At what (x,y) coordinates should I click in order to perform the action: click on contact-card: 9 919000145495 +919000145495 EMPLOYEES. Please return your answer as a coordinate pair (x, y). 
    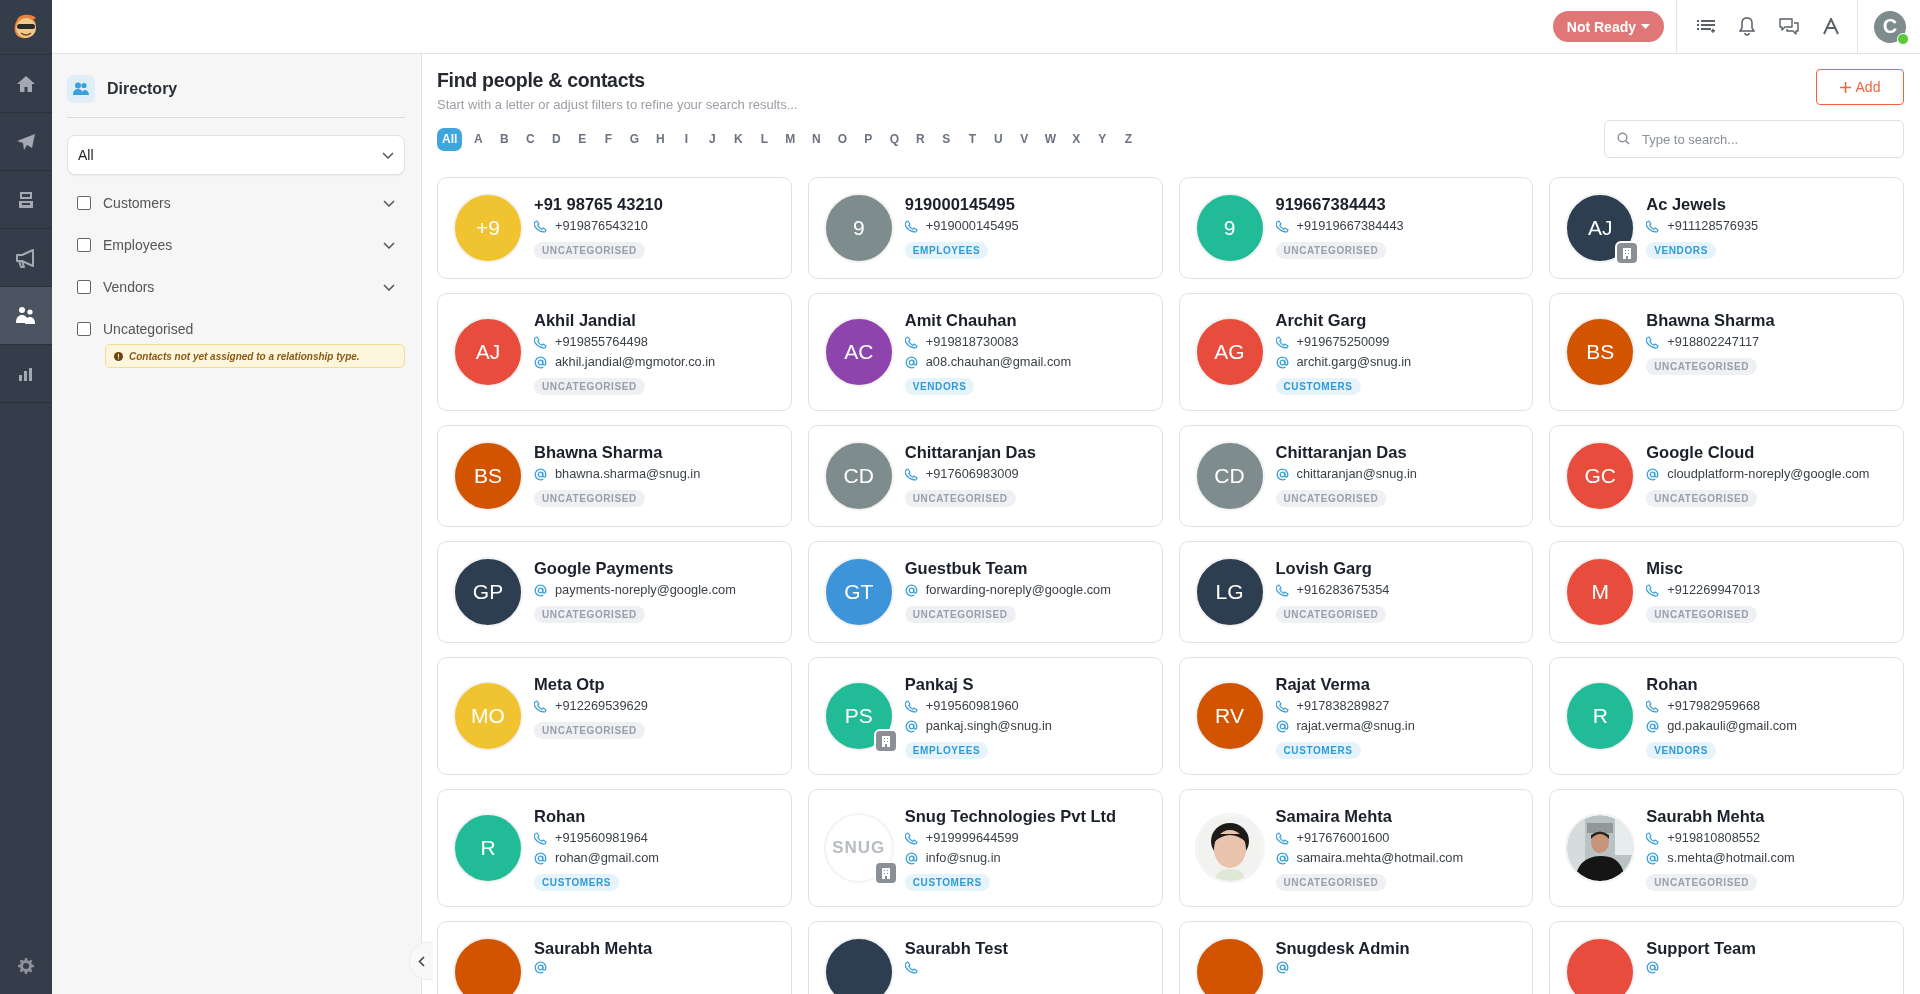
    Looking at the image, I should click on (985, 228).